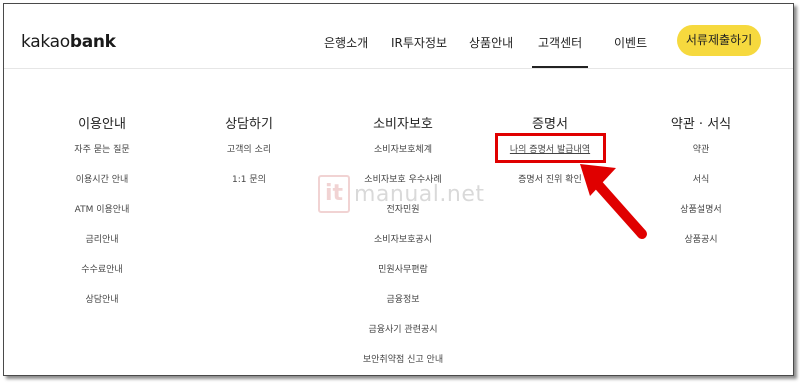 The width and height of the screenshot is (800, 383). What do you see at coordinates (334, 194) in the screenshot?
I see `watermark-logo-icon: it` at bounding box center [334, 194].